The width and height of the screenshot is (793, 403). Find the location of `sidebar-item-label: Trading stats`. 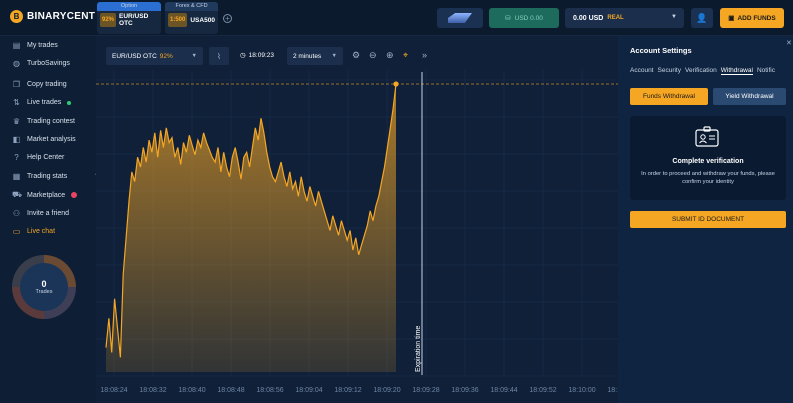

sidebar-item-label: Trading stats is located at coordinates (47, 176).